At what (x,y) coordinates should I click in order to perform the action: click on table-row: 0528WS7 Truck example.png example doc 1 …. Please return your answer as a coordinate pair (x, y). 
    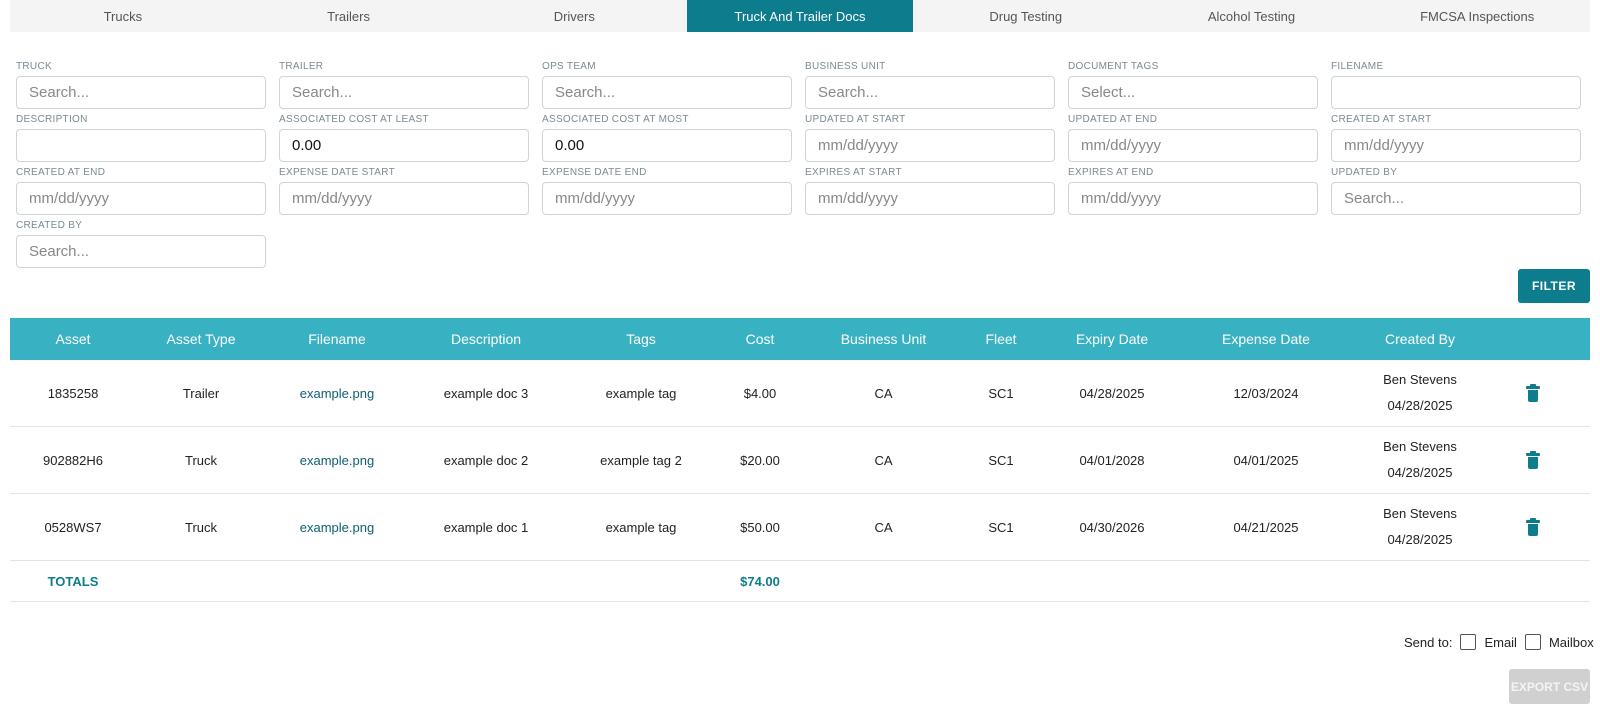
    Looking at the image, I should click on (800, 527).